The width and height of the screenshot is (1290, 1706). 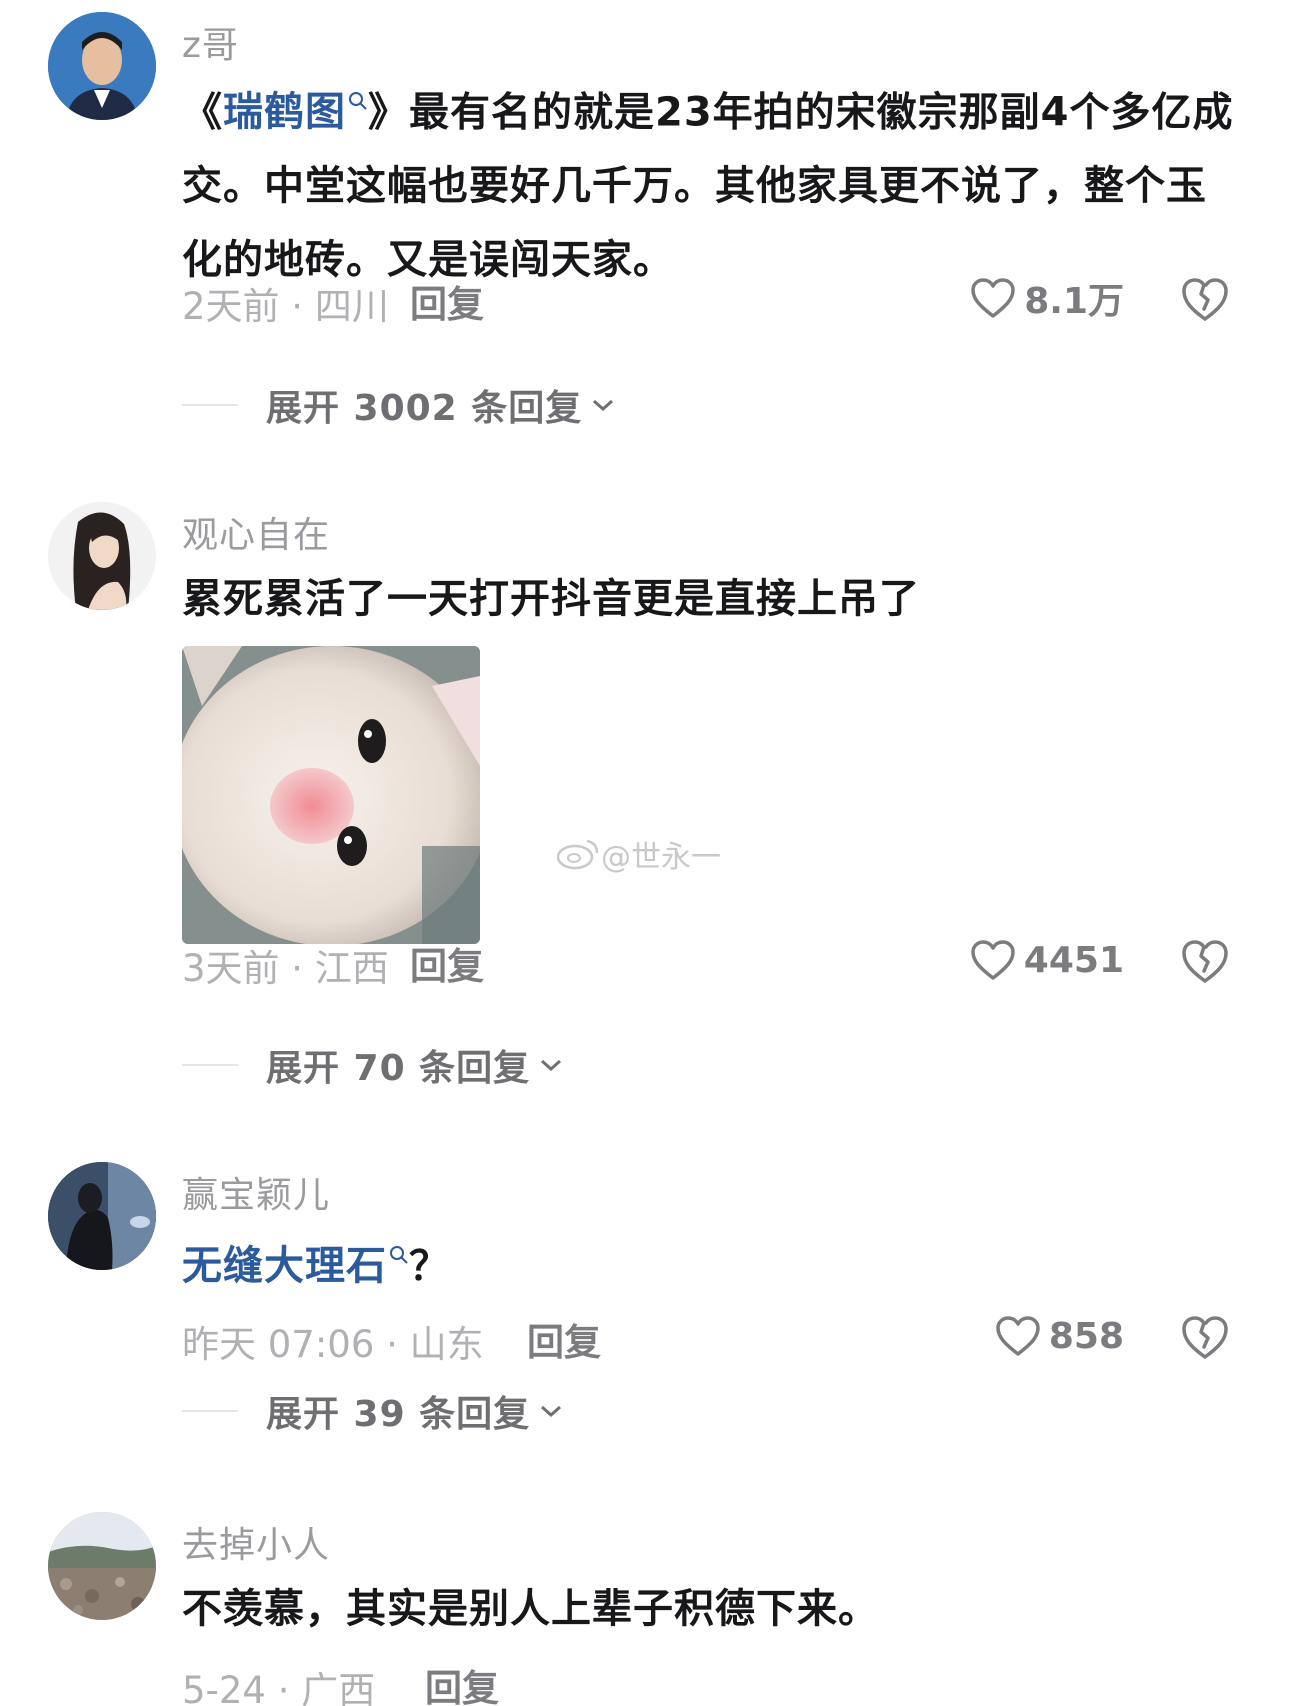 What do you see at coordinates (256, 532) in the screenshot?
I see `username: 观心自在` at bounding box center [256, 532].